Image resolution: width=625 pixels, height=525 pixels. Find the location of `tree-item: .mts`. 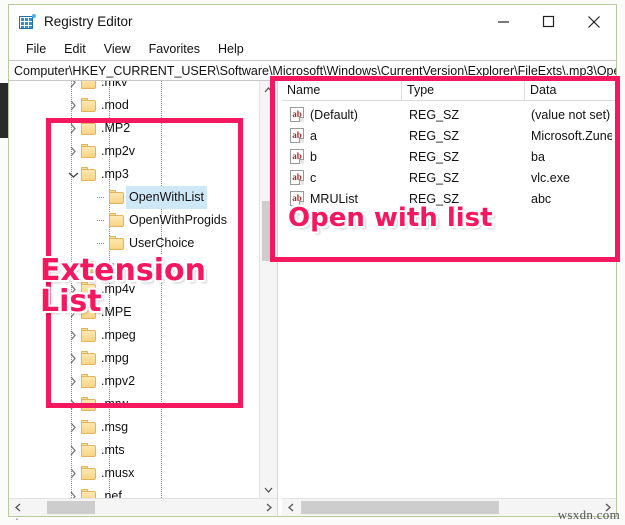

tree-item: .mts is located at coordinates (95, 450).